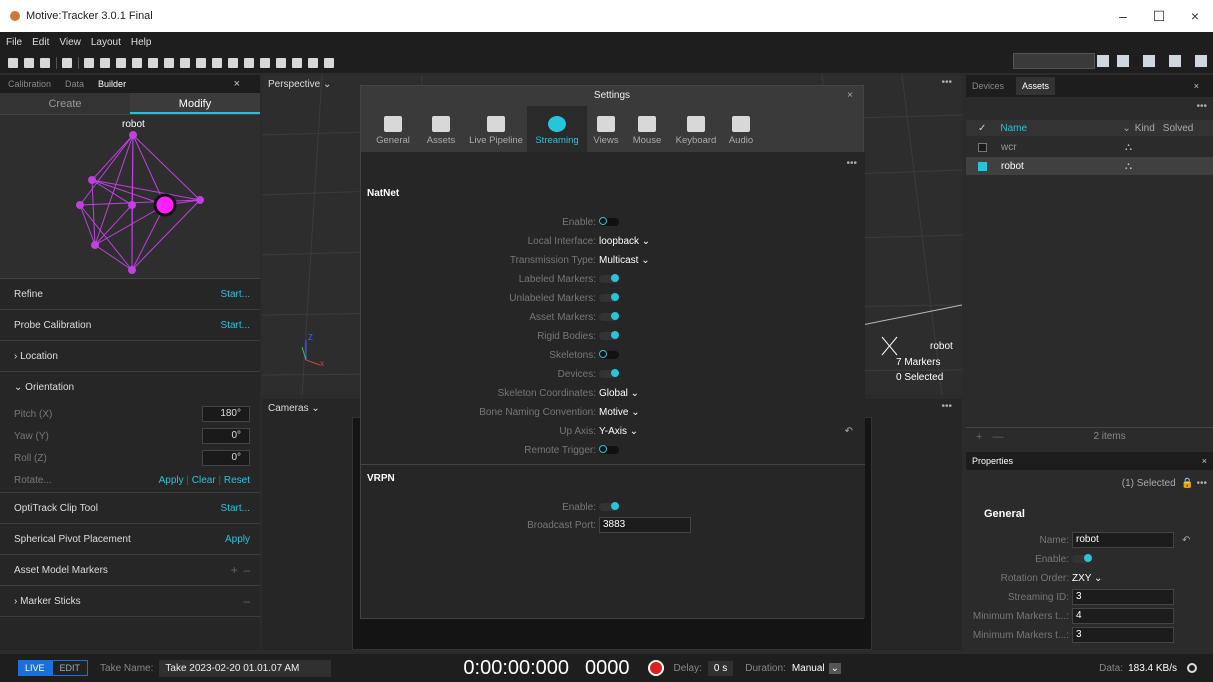  Describe the element at coordinates (696, 129) in the screenshot. I see `tab-keyboard: Keyboard` at that location.